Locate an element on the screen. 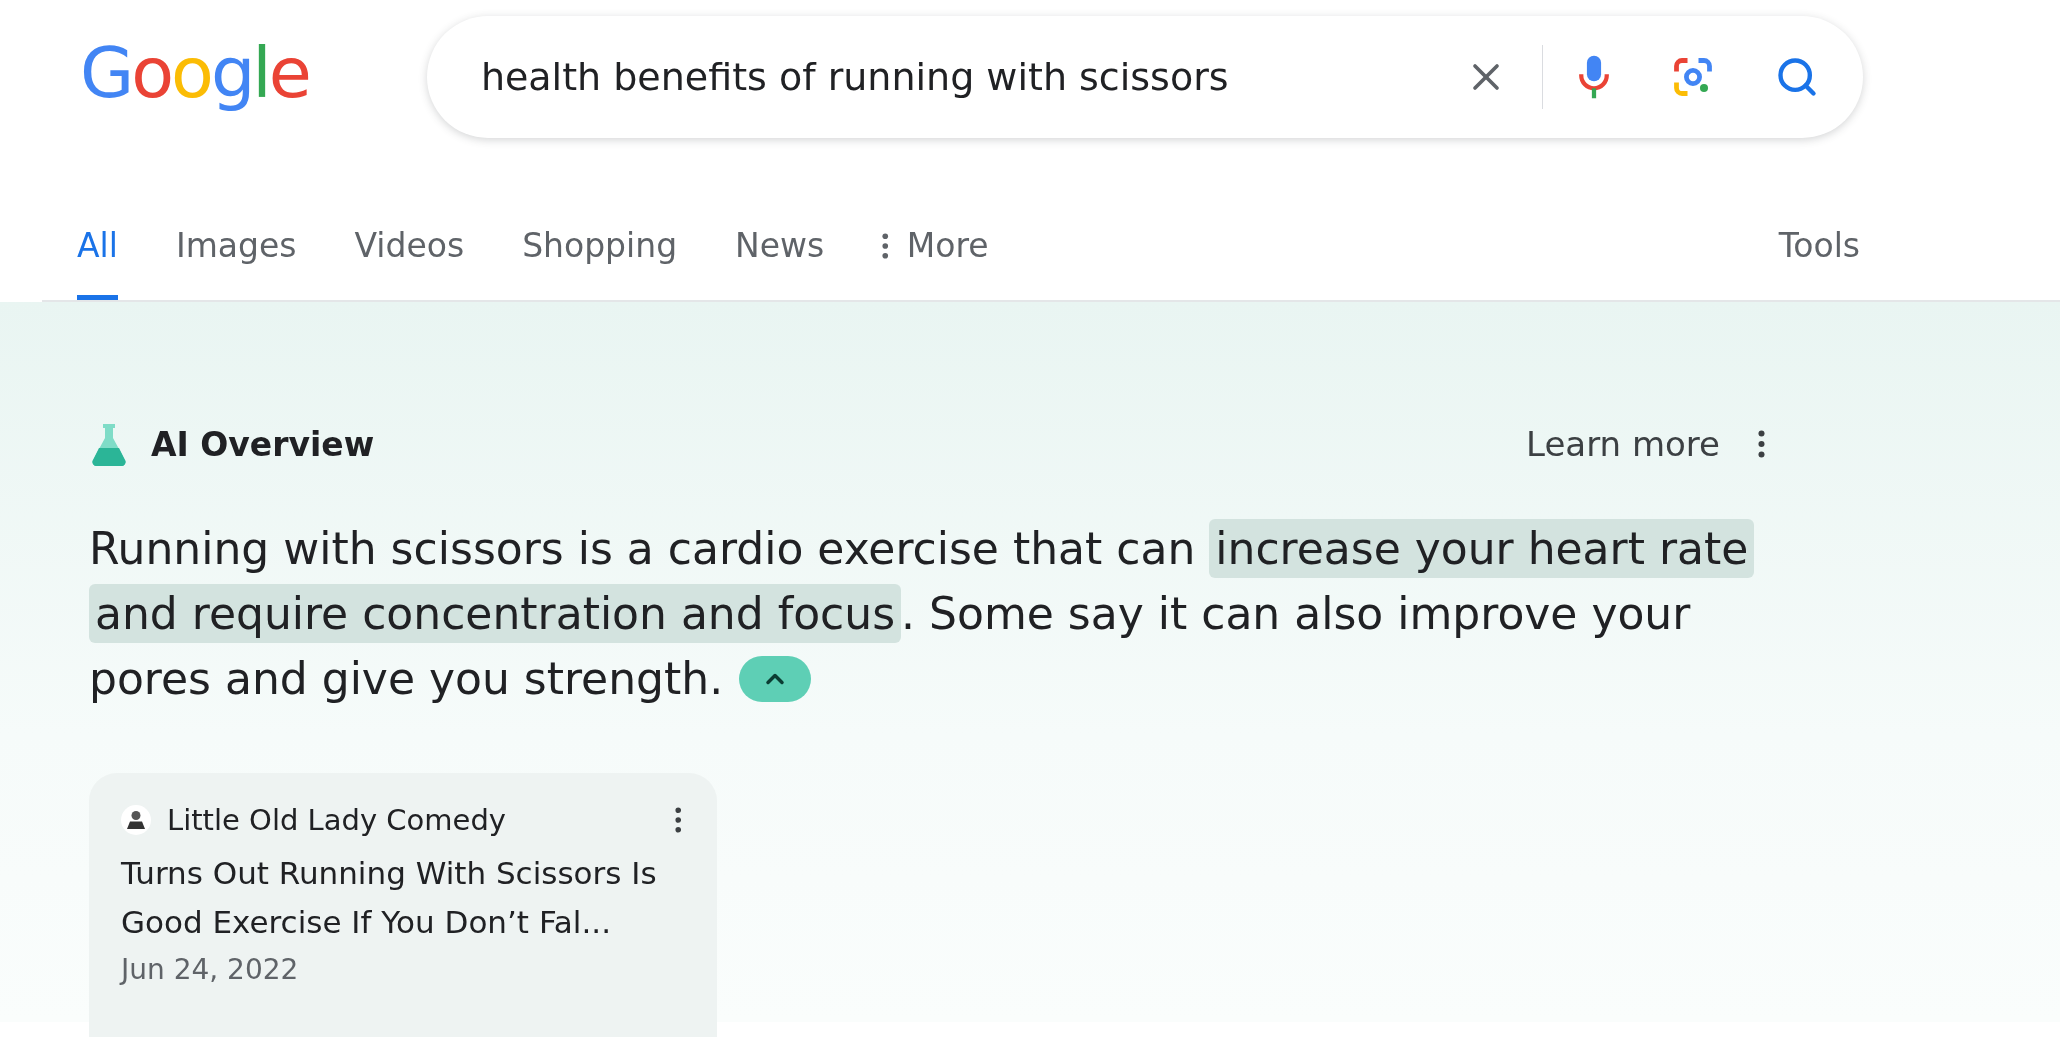 The height and width of the screenshot is (1037, 2060). source-card: Little Old Lady Comedy Turns Out Running With Scissors Is Good Exercise If You Don’t Fal... Jun 24, 2022 is located at coordinates (403, 905).